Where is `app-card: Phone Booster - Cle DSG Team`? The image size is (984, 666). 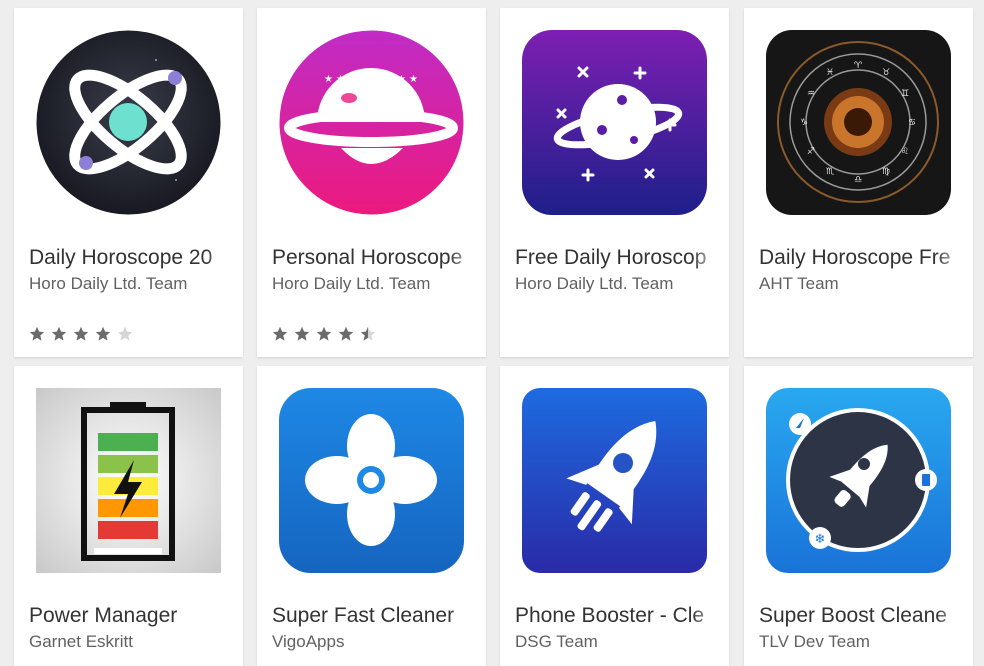
app-card: Phone Booster - Cle DSG Team is located at coordinates (614, 516).